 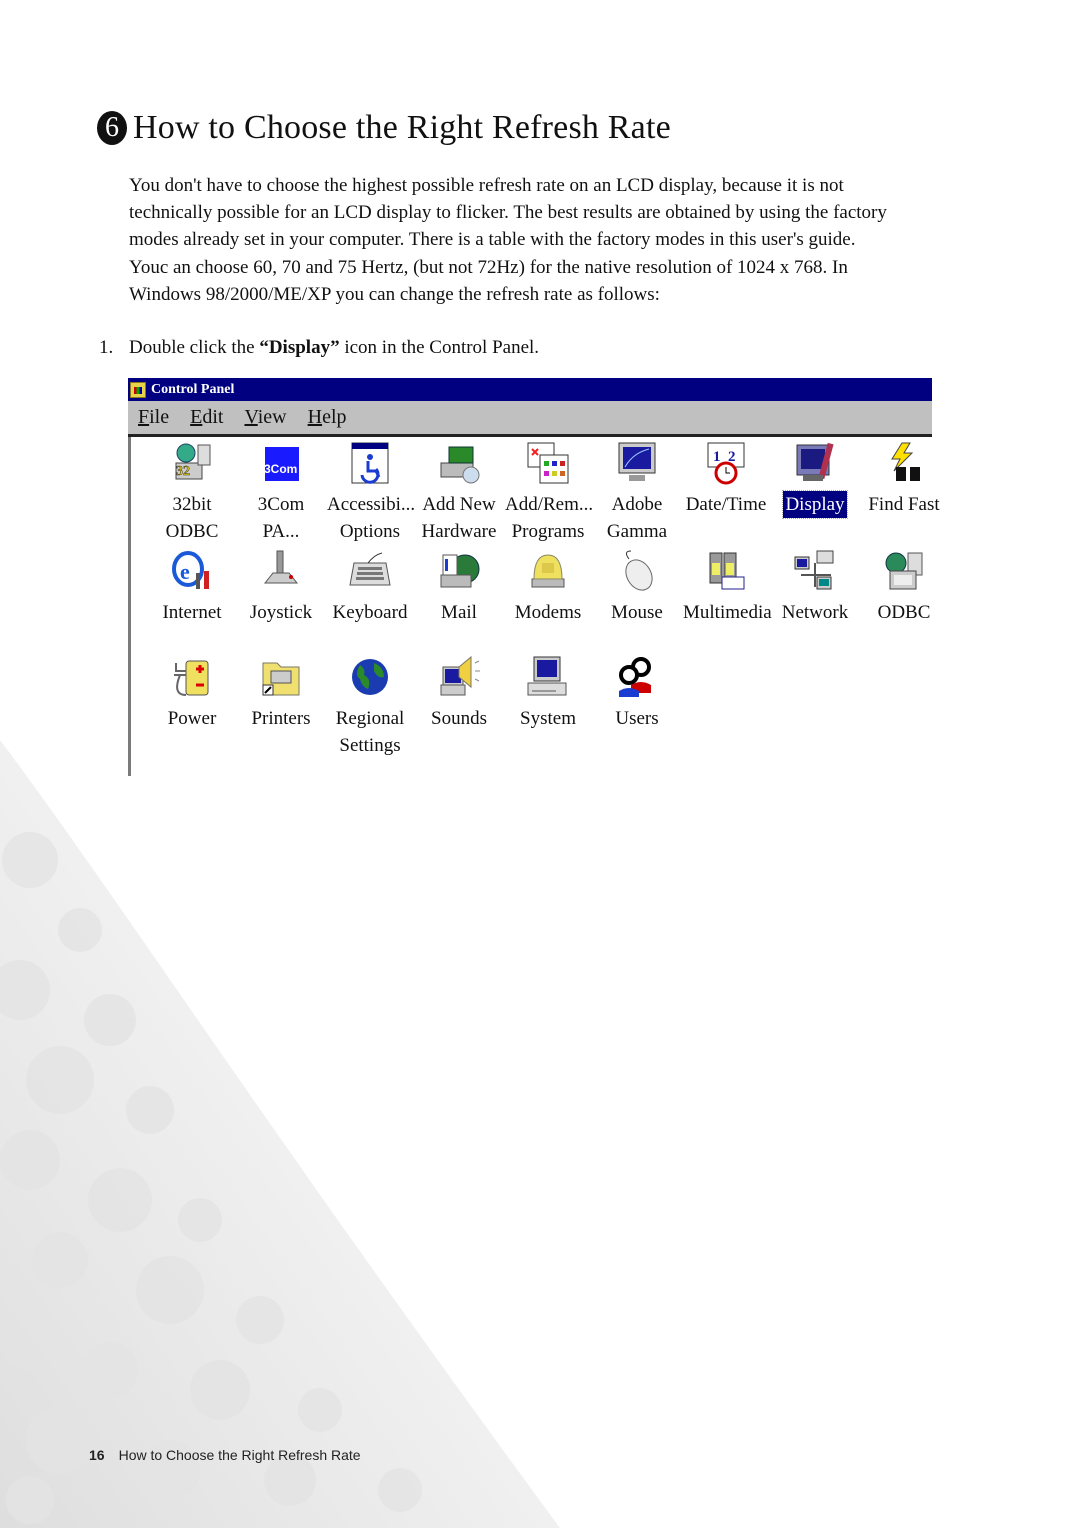 What do you see at coordinates (459, 677) in the screenshot?
I see `sounds-icon` at bounding box center [459, 677].